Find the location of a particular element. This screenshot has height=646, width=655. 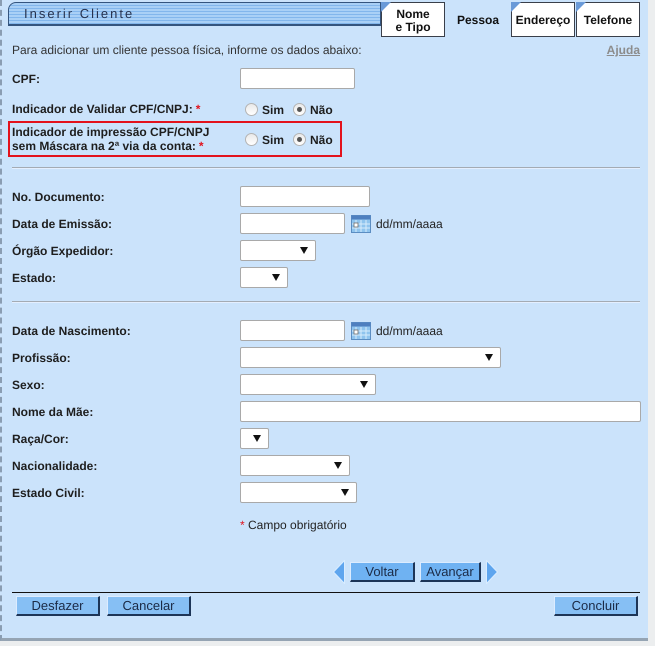

action-button: Cancelar is located at coordinates (149, 606).